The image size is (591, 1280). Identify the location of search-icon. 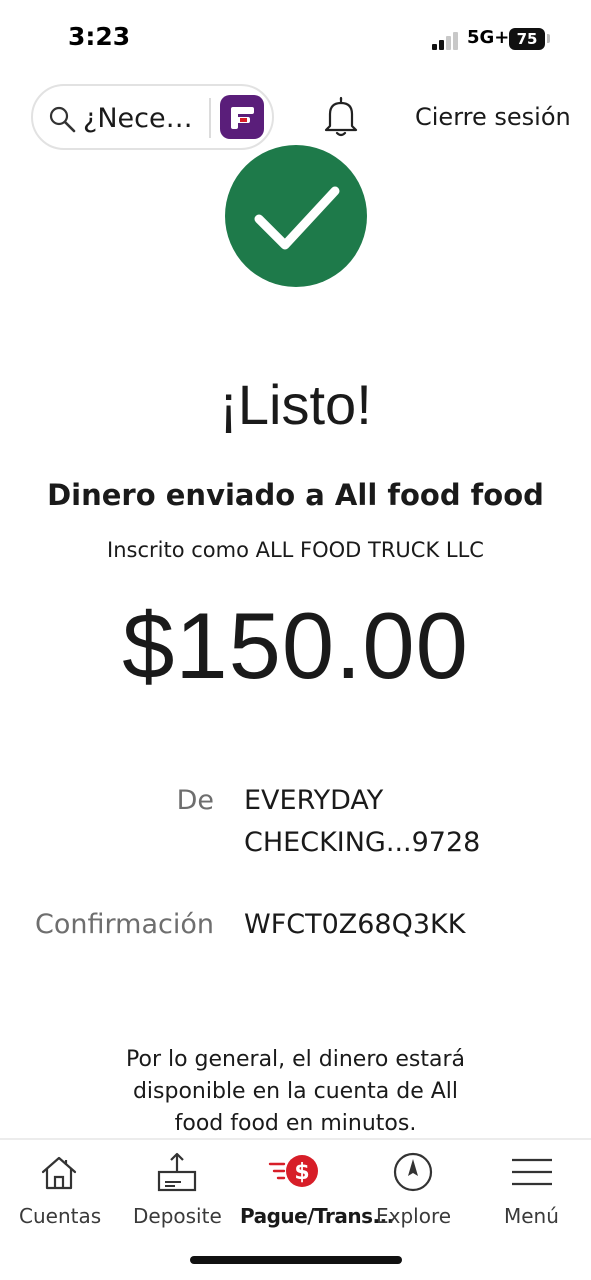
(62, 119).